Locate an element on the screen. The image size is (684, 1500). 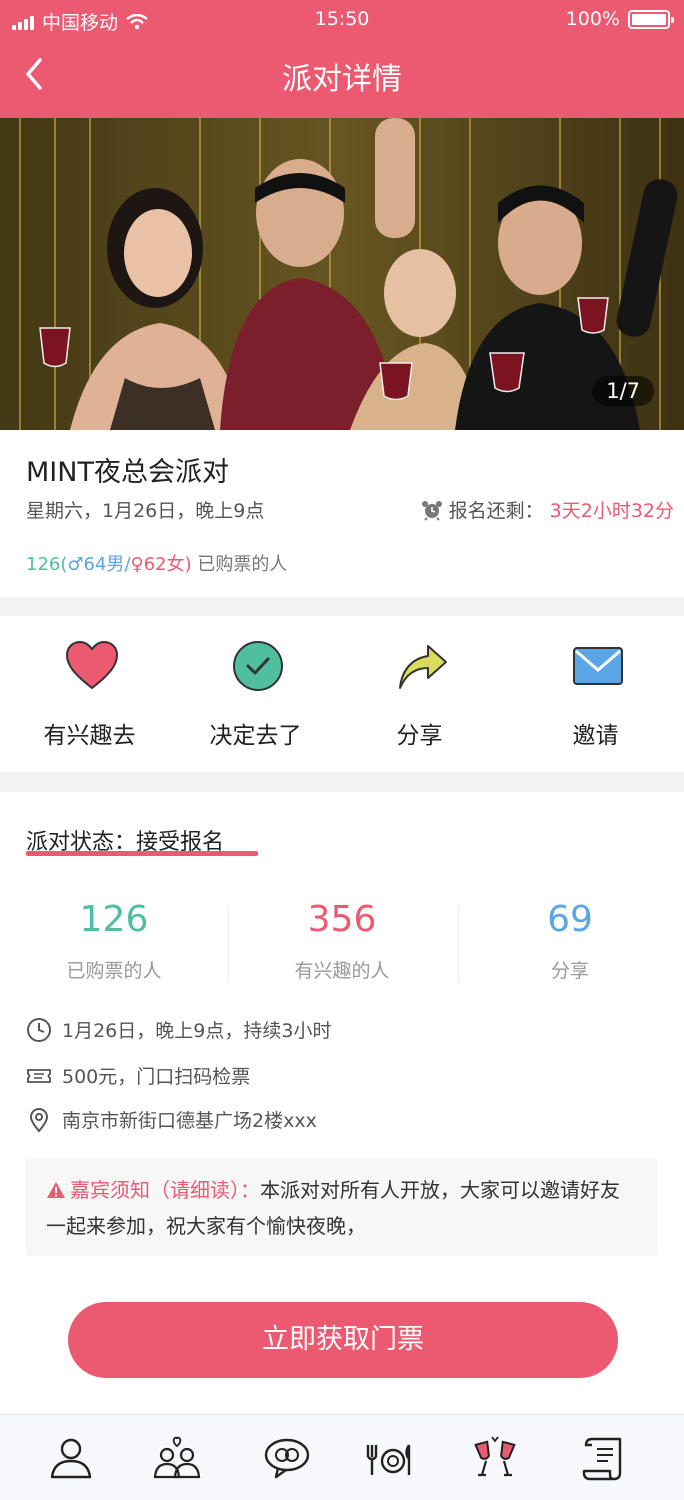
stat-purchased: 126 已购票的人 is located at coordinates (114, 940).